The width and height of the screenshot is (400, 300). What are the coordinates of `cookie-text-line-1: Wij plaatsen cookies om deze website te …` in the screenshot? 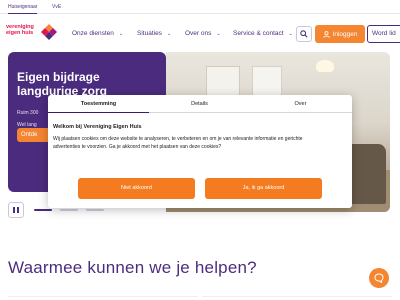 It's located at (178, 139).